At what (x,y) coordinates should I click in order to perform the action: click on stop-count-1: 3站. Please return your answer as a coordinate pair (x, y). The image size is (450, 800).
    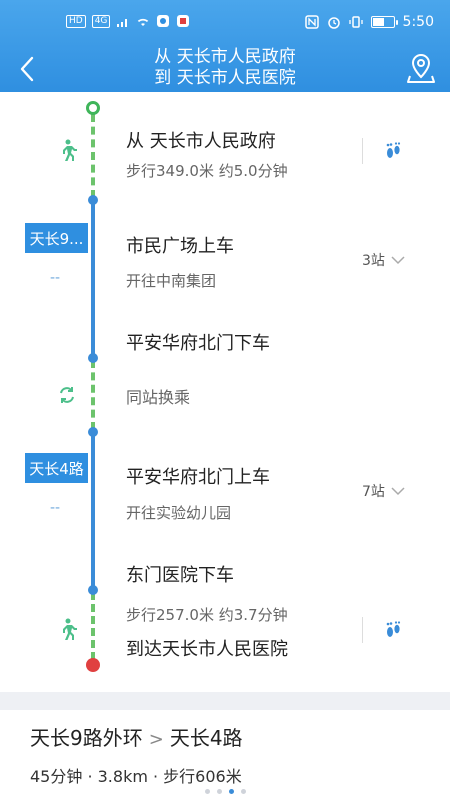
    Looking at the image, I should click on (373, 261).